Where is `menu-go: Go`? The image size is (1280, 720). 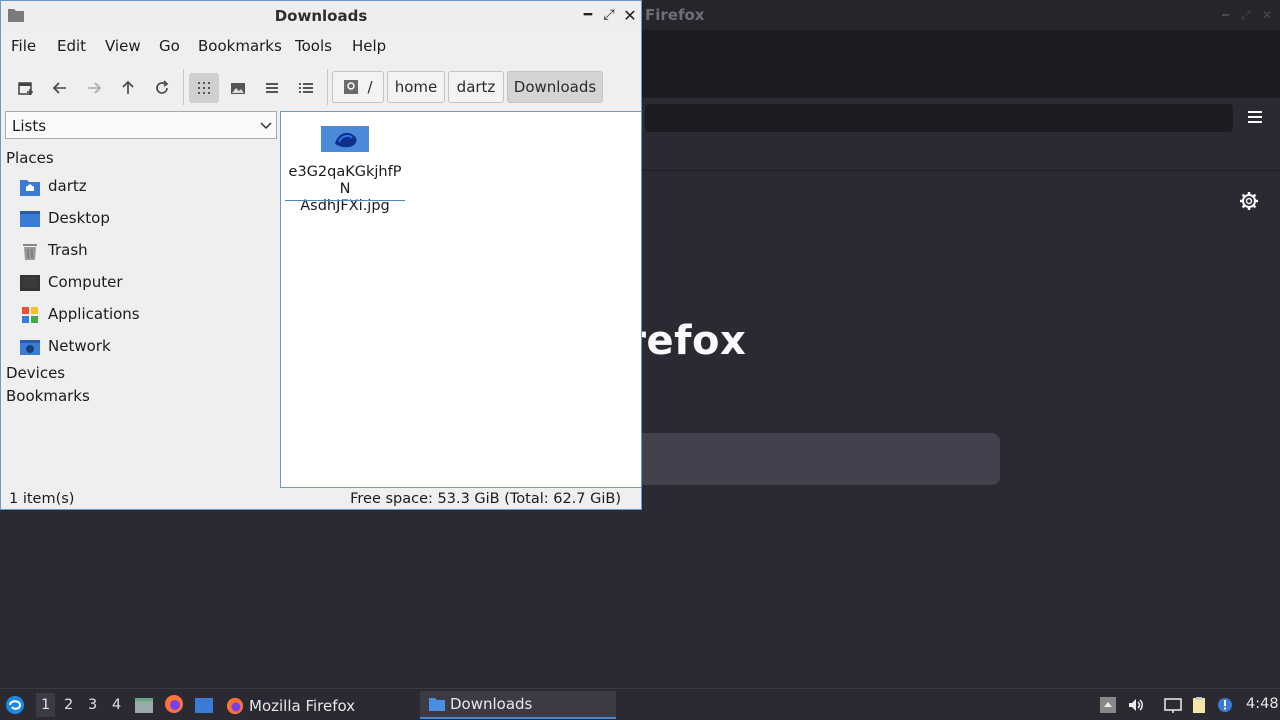 menu-go: Go is located at coordinates (169, 46).